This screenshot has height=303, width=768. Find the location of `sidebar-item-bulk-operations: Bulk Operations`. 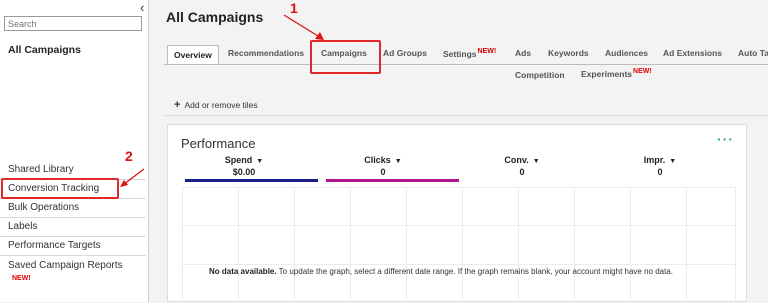

sidebar-item-bulk-operations: Bulk Operations is located at coordinates (73, 208).